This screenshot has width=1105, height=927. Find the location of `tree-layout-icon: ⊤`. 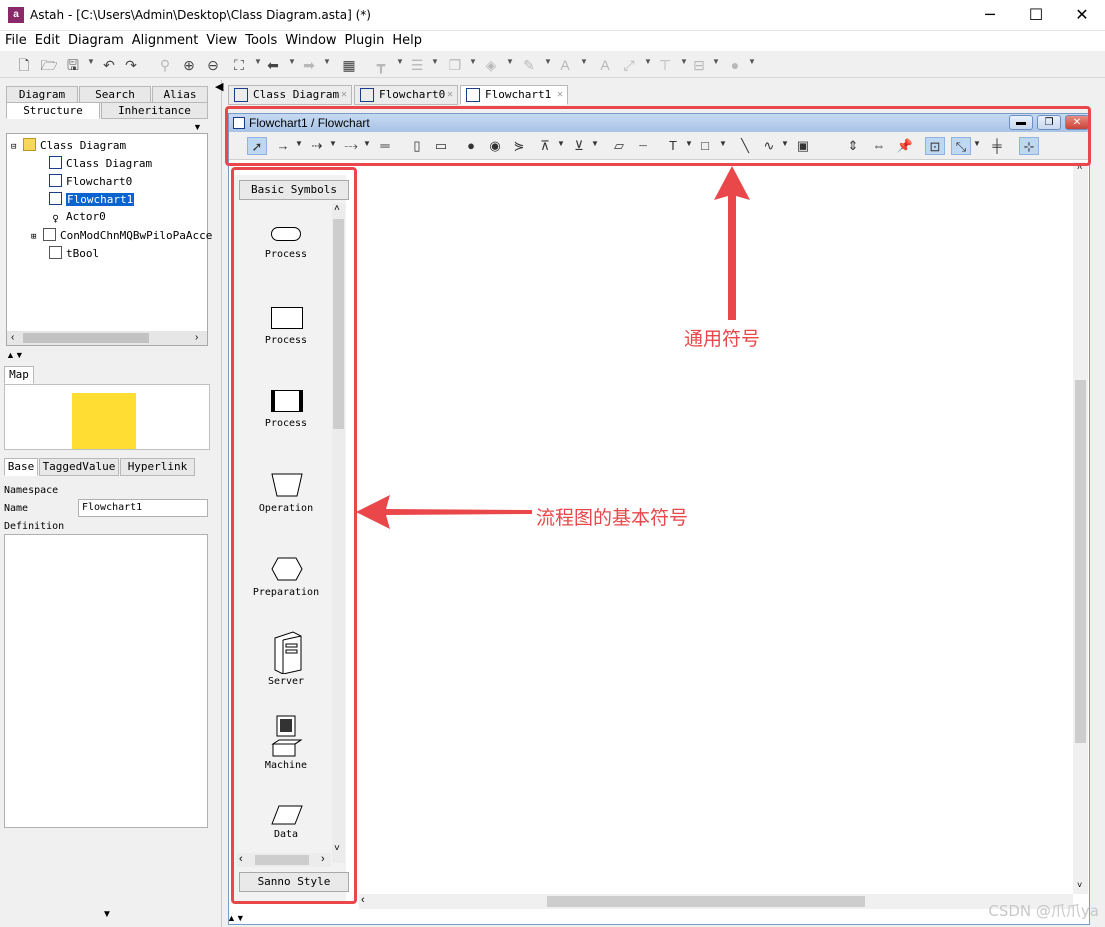

tree-layout-icon: ⊤ is located at coordinates (665, 65).